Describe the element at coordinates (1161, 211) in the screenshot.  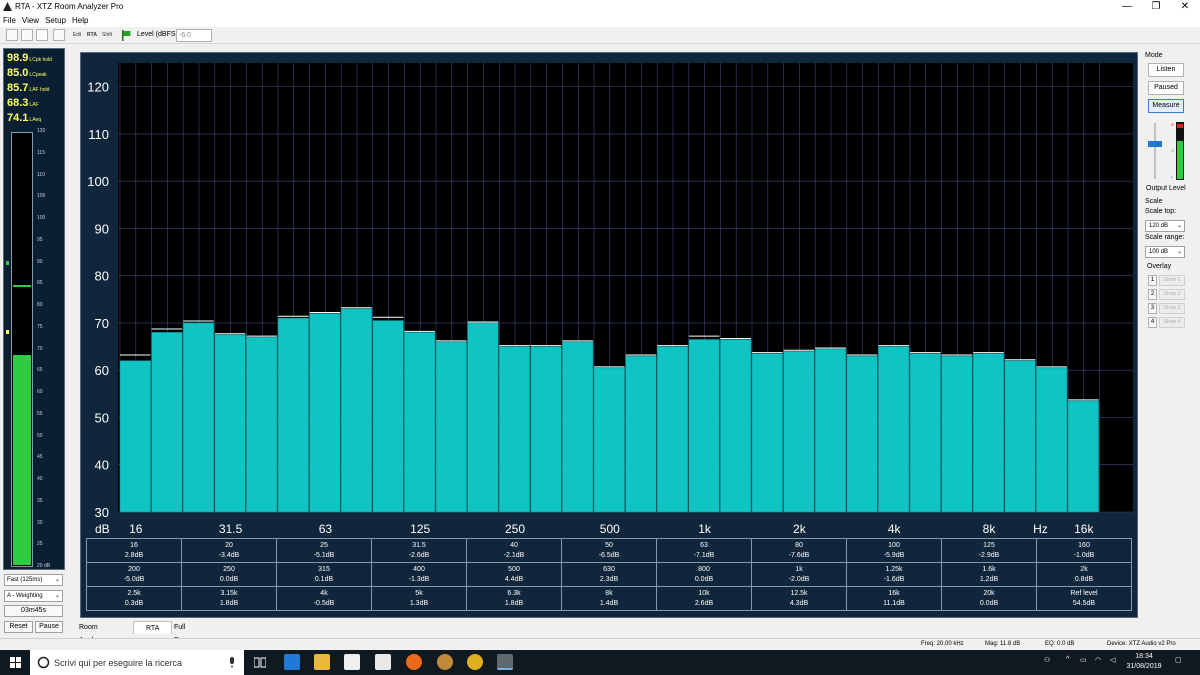
I see `scale-top-label: Scale top:` at that location.